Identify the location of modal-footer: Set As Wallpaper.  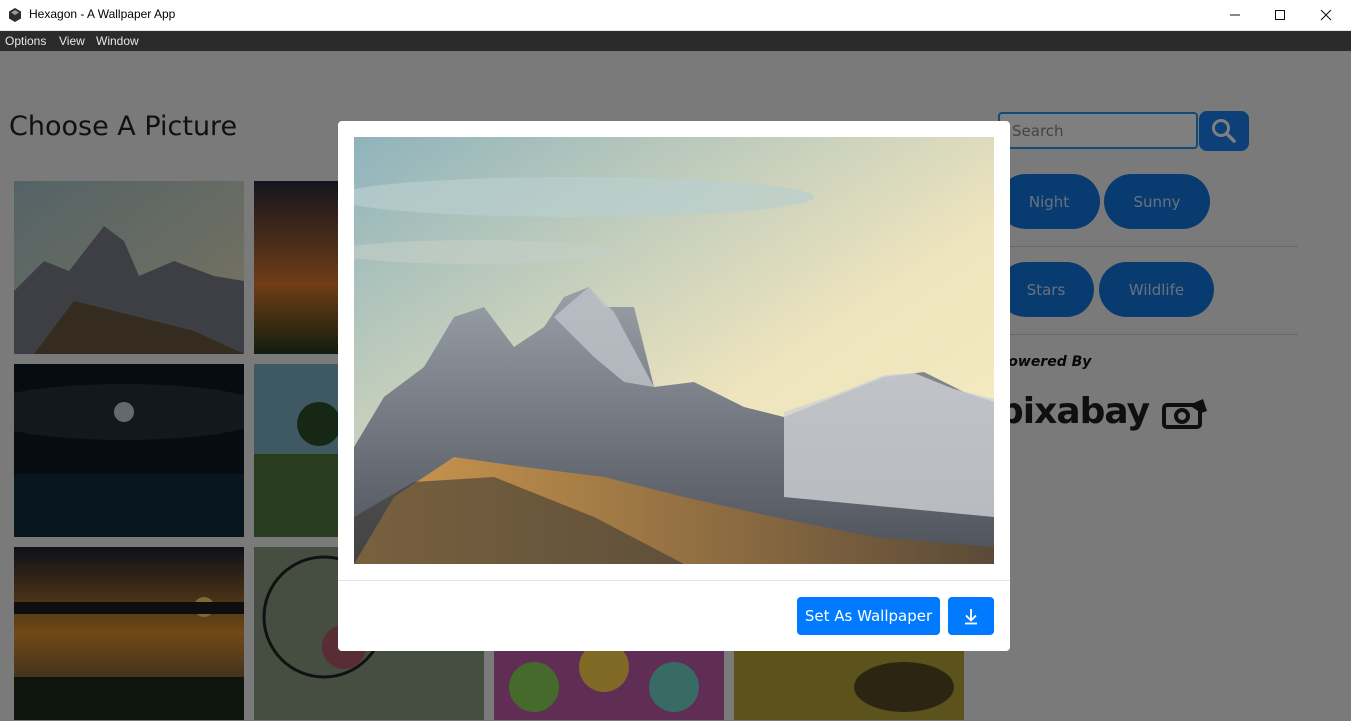
(674, 616).